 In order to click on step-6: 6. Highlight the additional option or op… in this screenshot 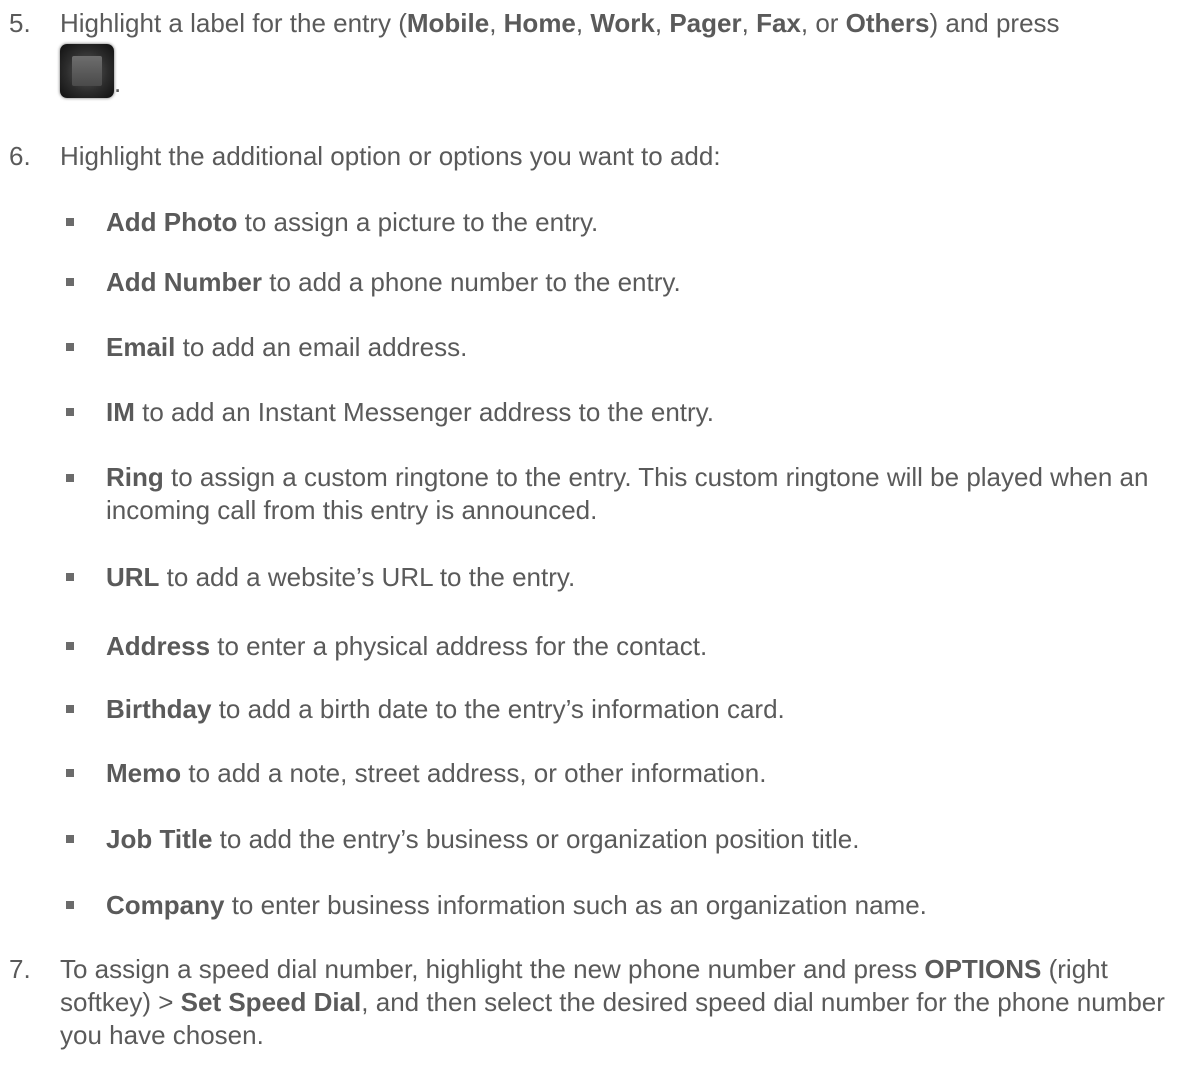, I will do `click(590, 156)`.